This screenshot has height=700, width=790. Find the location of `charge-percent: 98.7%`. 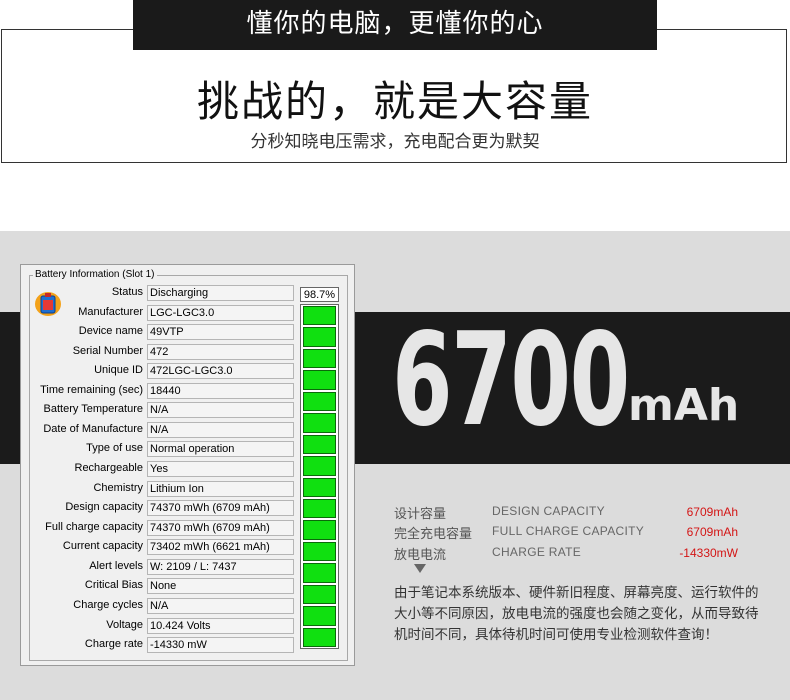

charge-percent: 98.7% is located at coordinates (319, 294).